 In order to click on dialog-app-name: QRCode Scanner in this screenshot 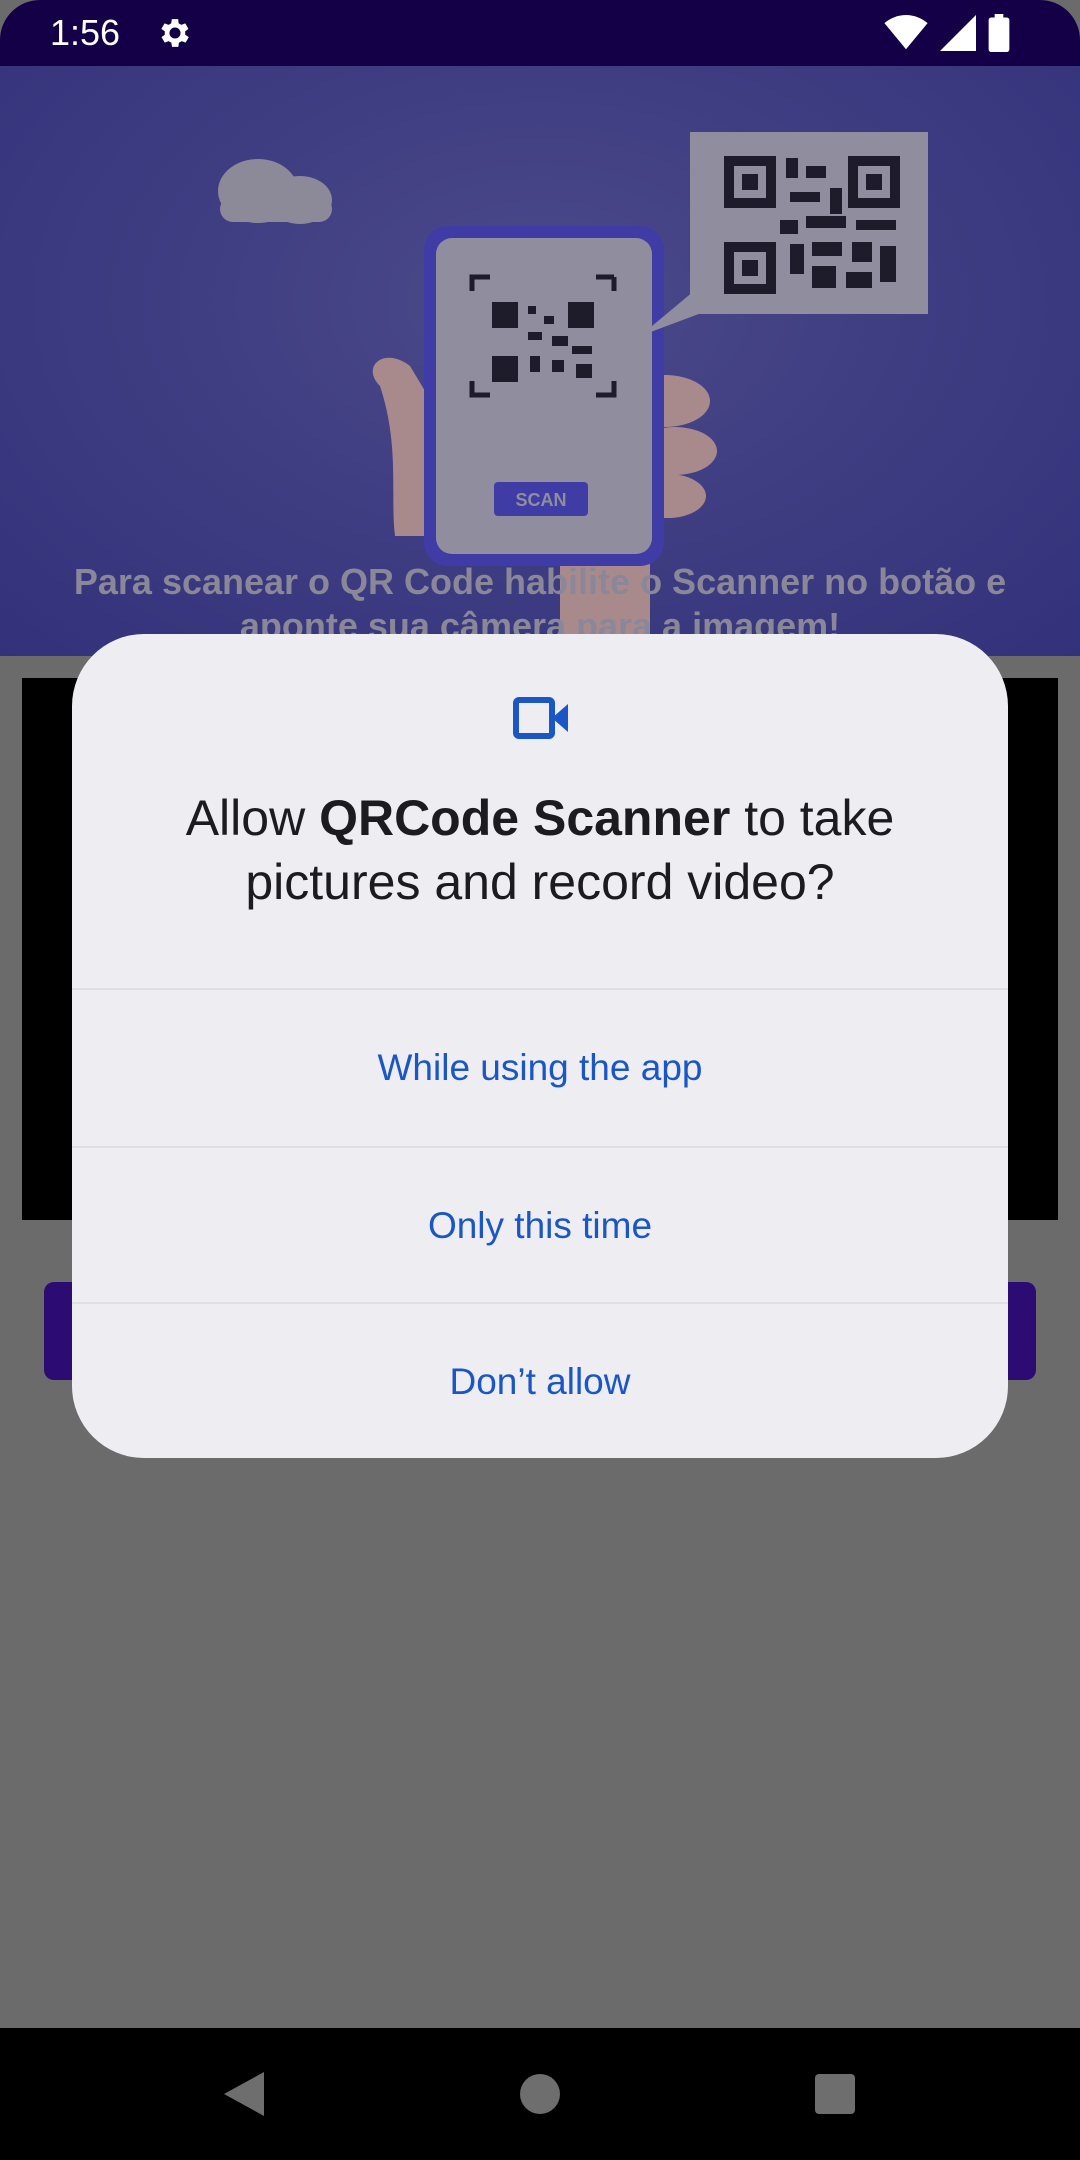, I will do `click(525, 818)`.